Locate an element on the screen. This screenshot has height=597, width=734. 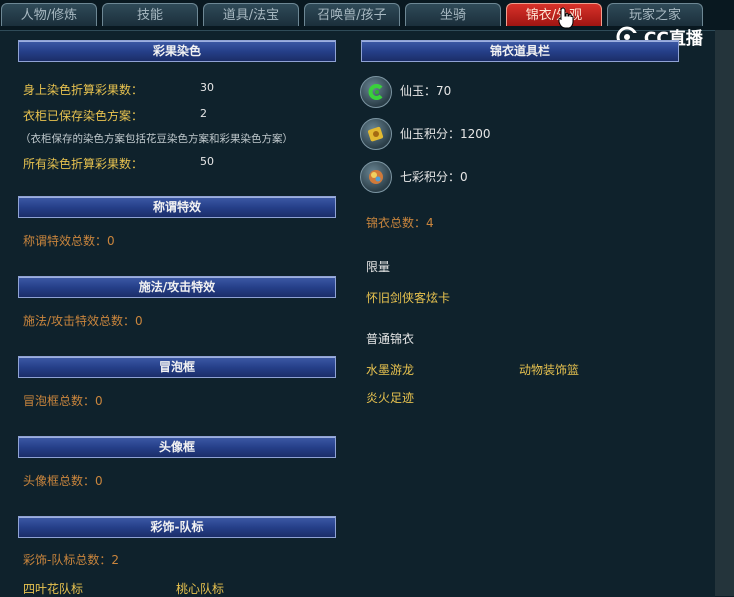
dye-wardrobe-label: 衣柜已保存染色方案： is located at coordinates (83, 116).